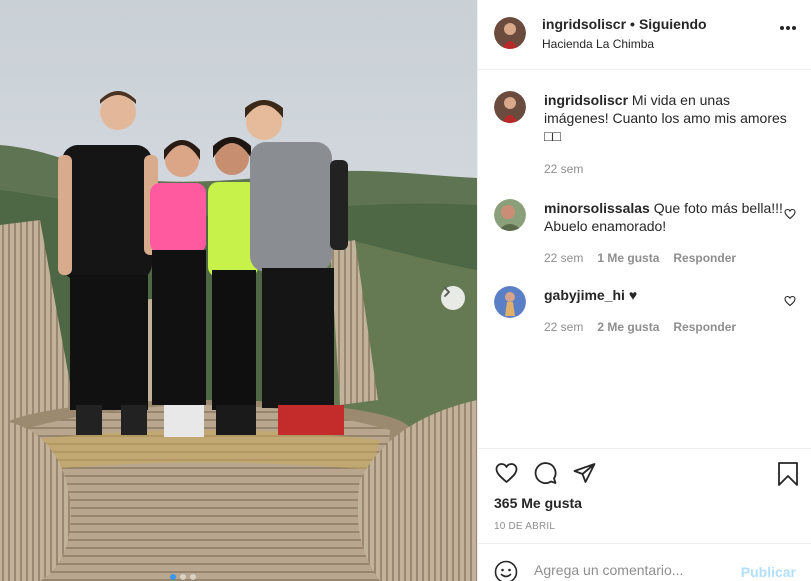 The image size is (811, 581). Describe the element at coordinates (628, 258) in the screenshot. I see `comment-likes: 1 Me gusta` at that location.